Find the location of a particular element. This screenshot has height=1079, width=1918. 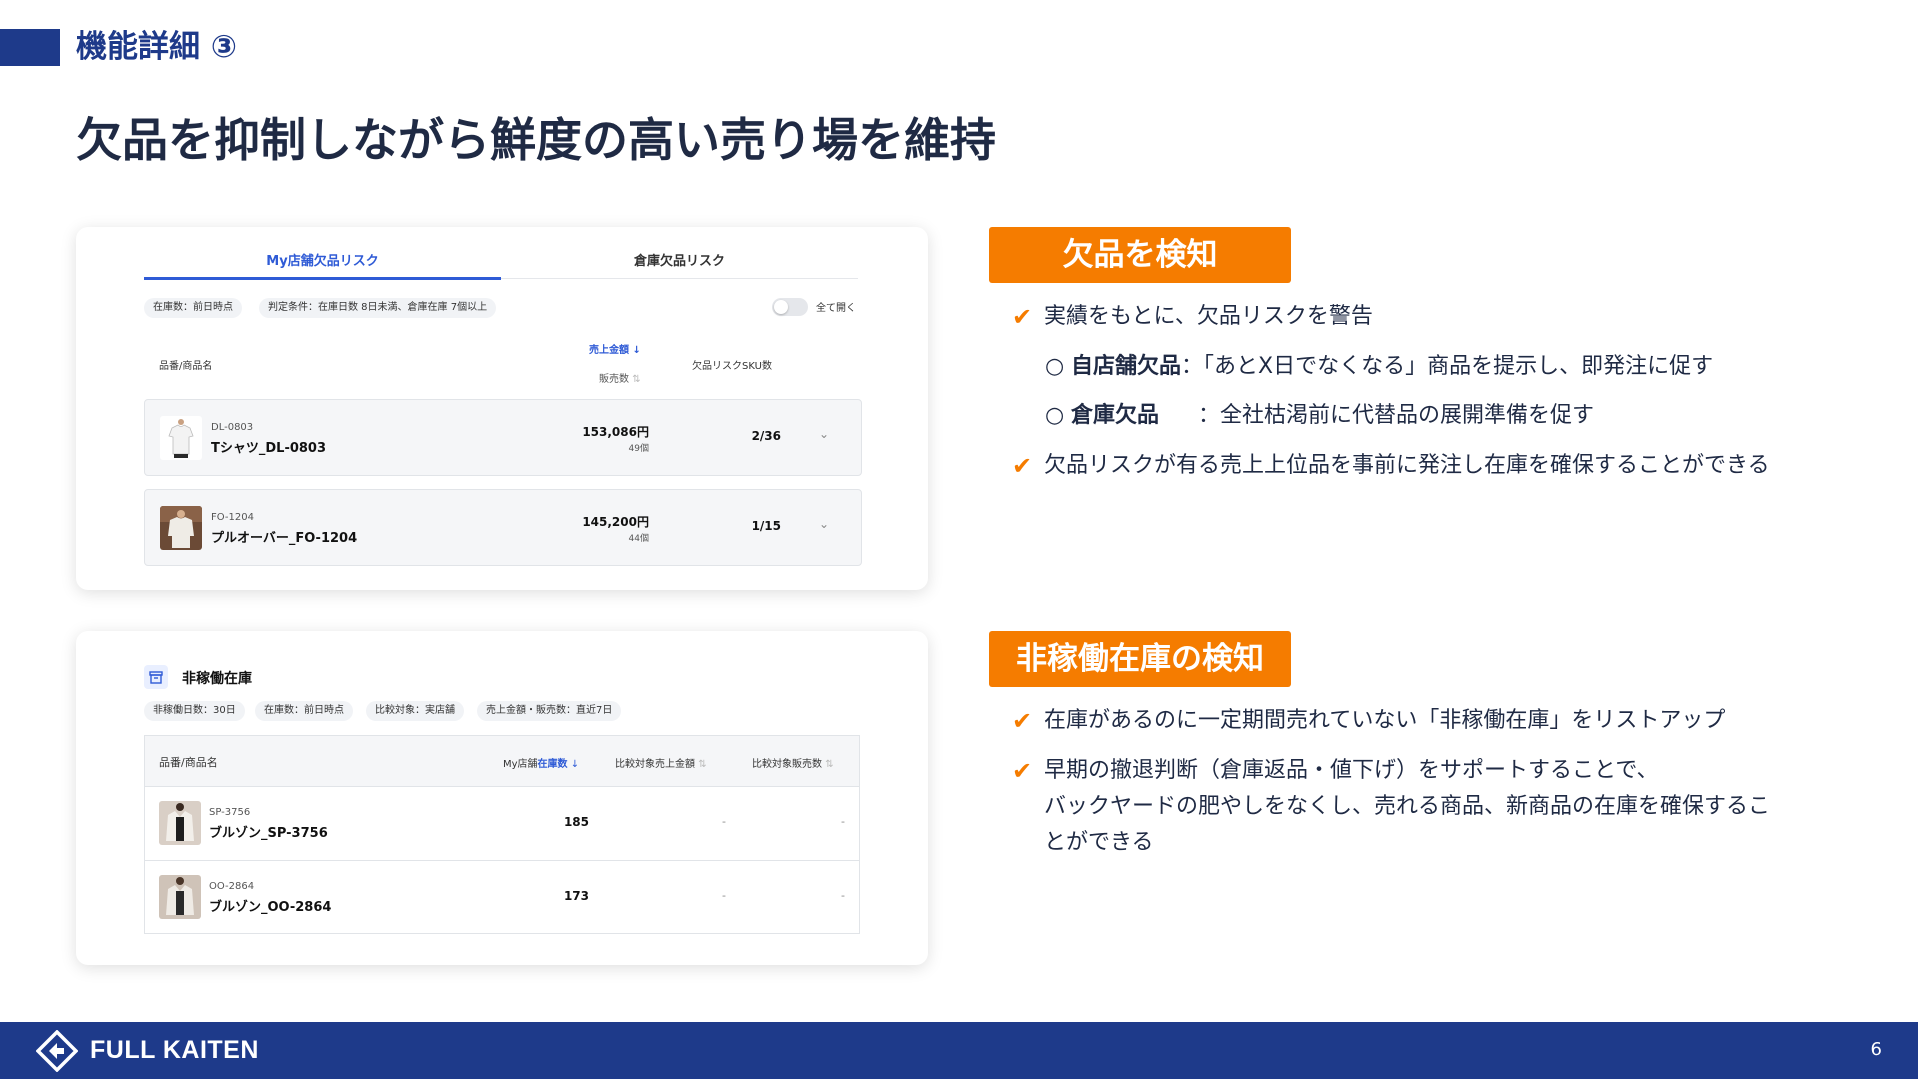

risk-sku-ratio: 2/36 is located at coordinates (766, 436).